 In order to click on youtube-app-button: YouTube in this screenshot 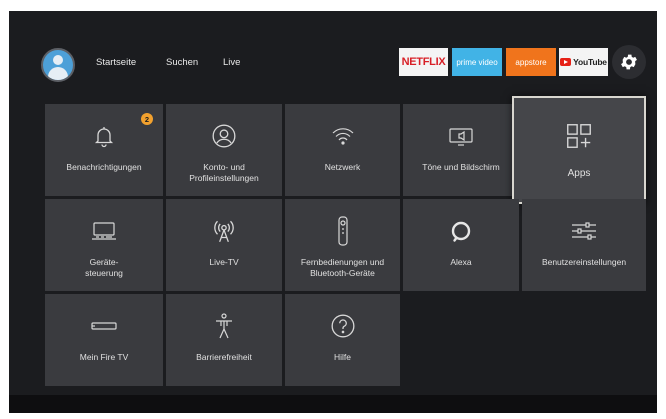, I will do `click(583, 62)`.